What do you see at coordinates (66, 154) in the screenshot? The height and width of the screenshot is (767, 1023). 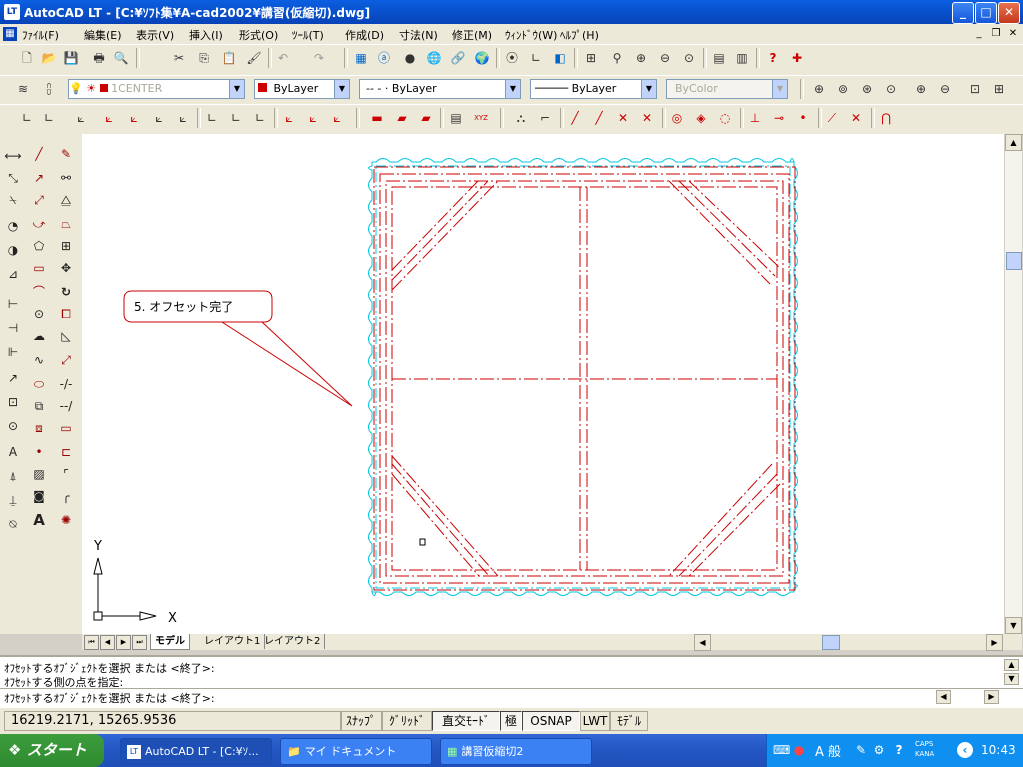 I see `erase-icon: ✎` at bounding box center [66, 154].